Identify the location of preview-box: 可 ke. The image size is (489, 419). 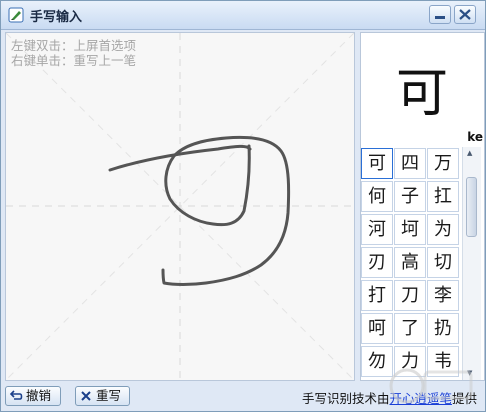
(423, 89).